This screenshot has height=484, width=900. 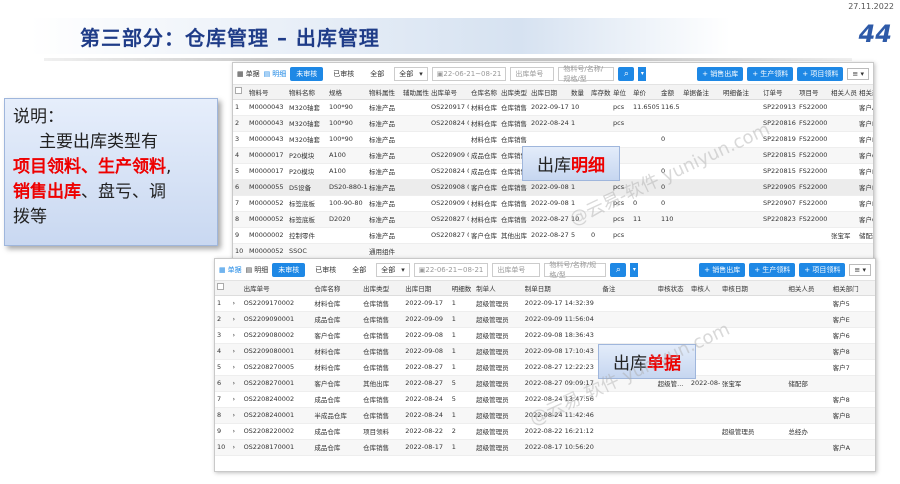 What do you see at coordinates (498, 288) in the screenshot?
I see `column-header: 制单人` at bounding box center [498, 288].